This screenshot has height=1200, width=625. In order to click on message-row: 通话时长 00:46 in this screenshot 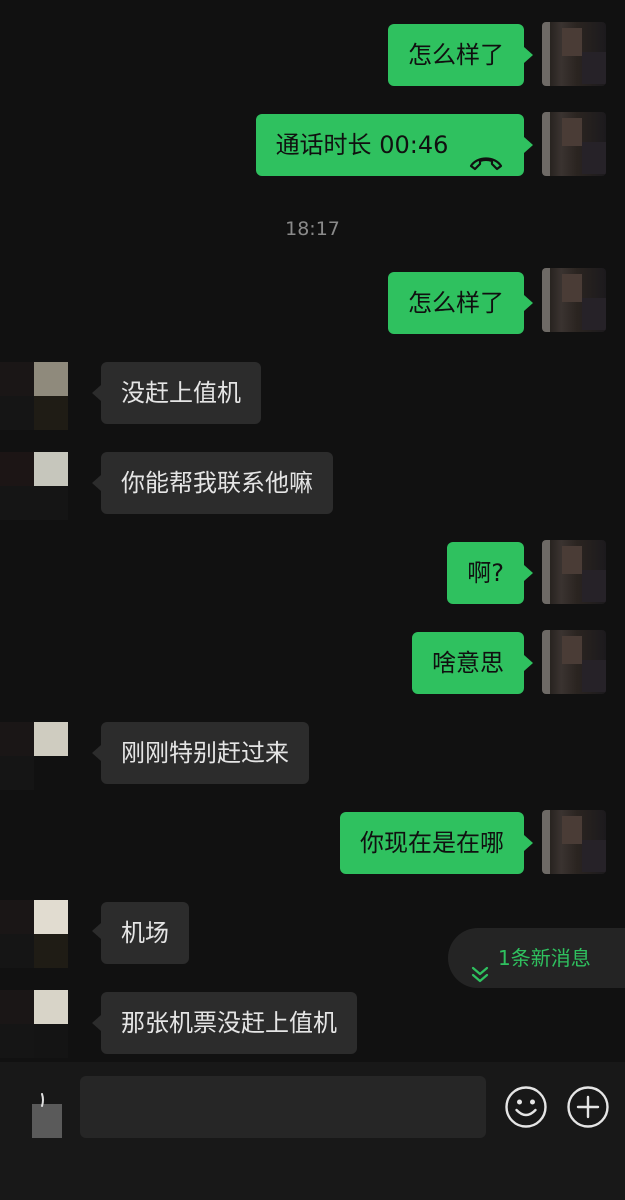, I will do `click(312, 145)`.